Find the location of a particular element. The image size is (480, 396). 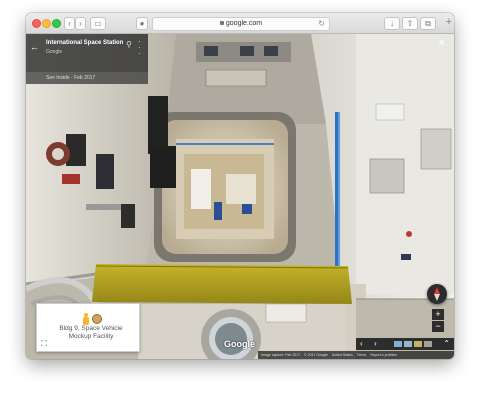

building-marker-icon is located at coordinates (97, 319).